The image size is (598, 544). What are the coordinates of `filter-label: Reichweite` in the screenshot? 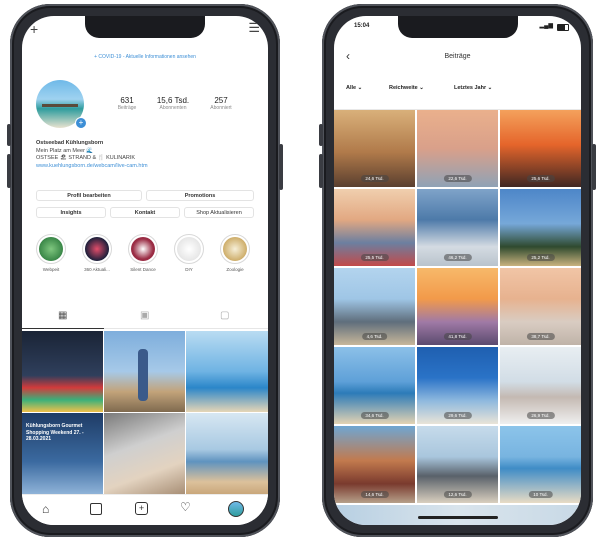 It's located at (403, 88).